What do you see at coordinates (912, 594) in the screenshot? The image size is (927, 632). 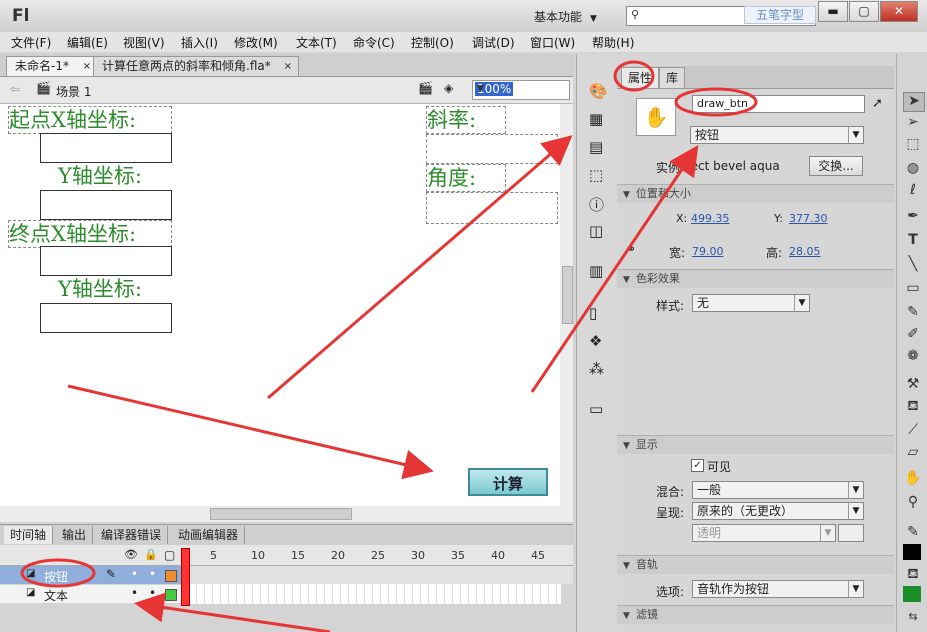 I see `fill-color-swatch` at bounding box center [912, 594].